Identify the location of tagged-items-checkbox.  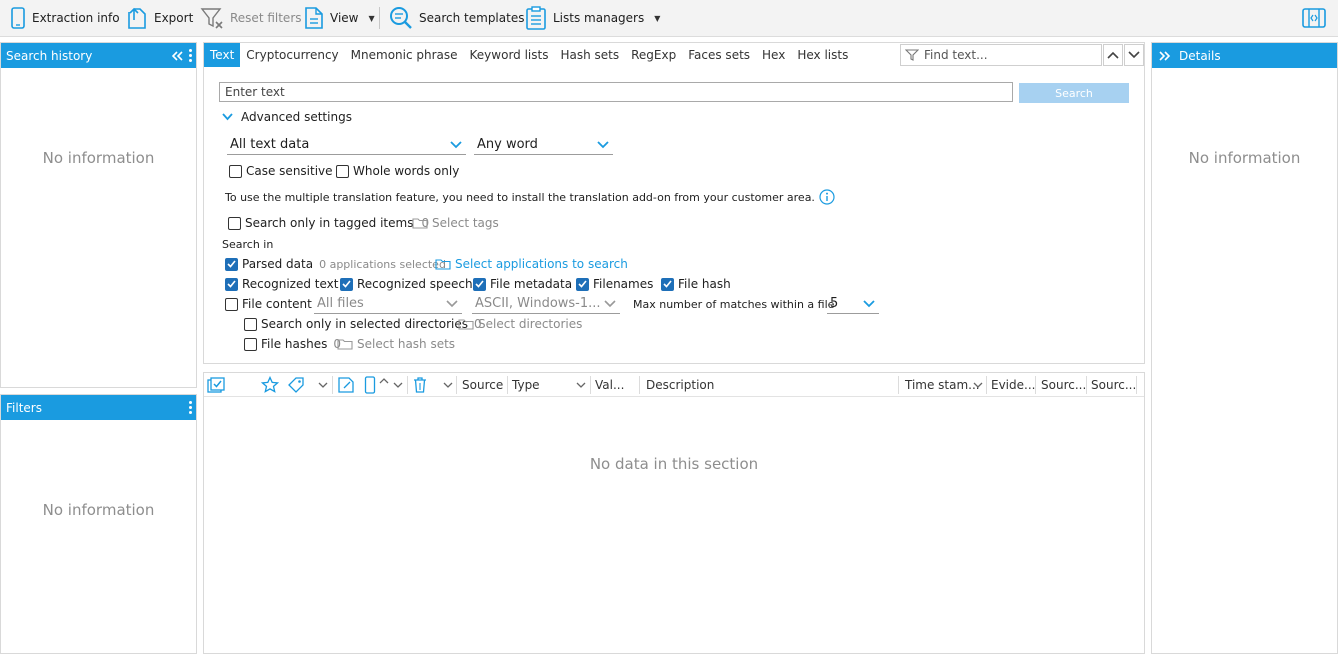
(234, 223).